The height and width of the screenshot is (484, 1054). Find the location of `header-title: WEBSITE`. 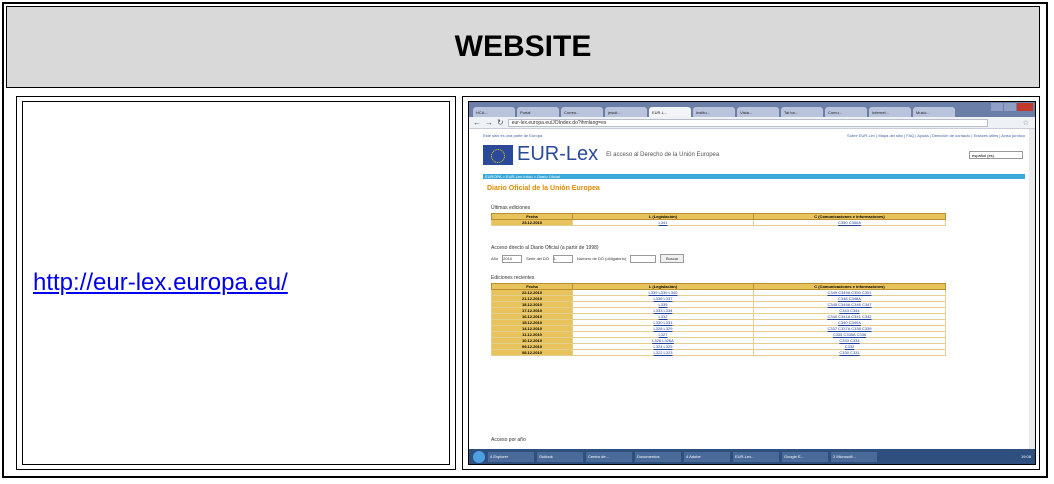

header-title: WEBSITE is located at coordinates (523, 46).